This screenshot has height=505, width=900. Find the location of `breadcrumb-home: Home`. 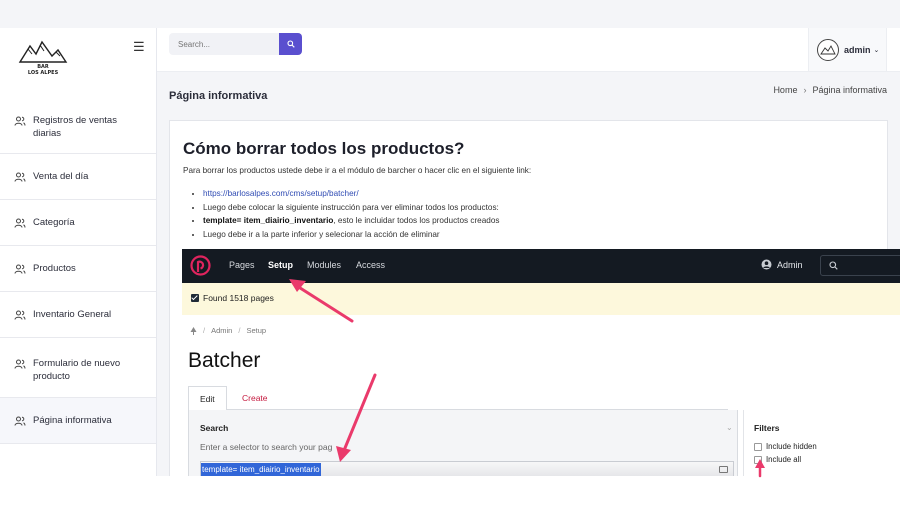

breadcrumb-home: Home is located at coordinates (785, 90).